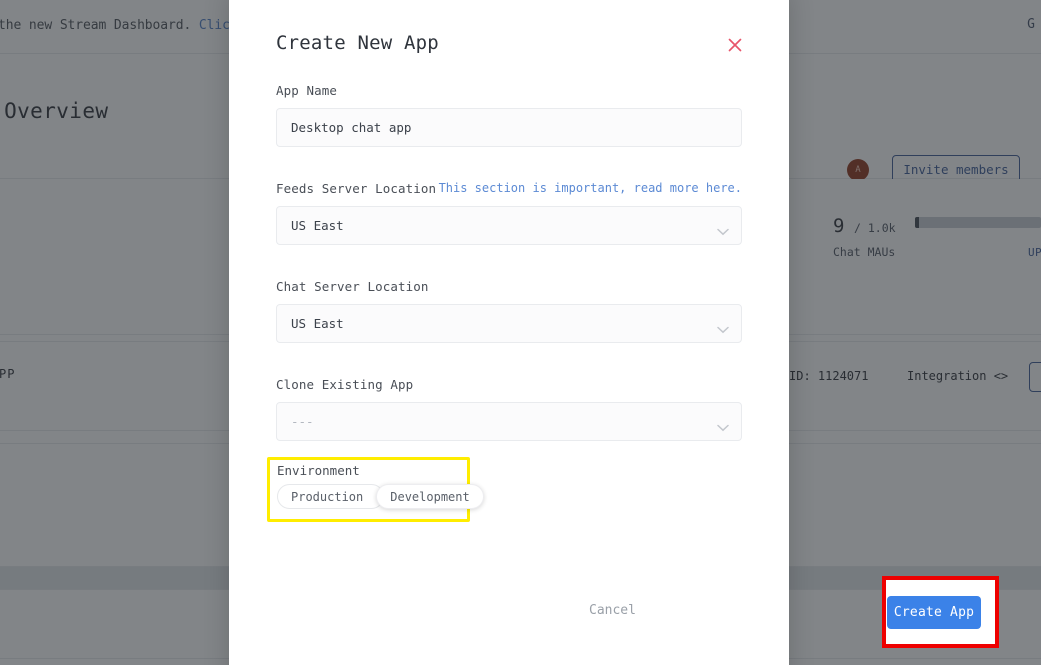 Image resolution: width=1041 pixels, height=665 pixels. I want to click on environment-toggle: Production Development, so click(380, 496).